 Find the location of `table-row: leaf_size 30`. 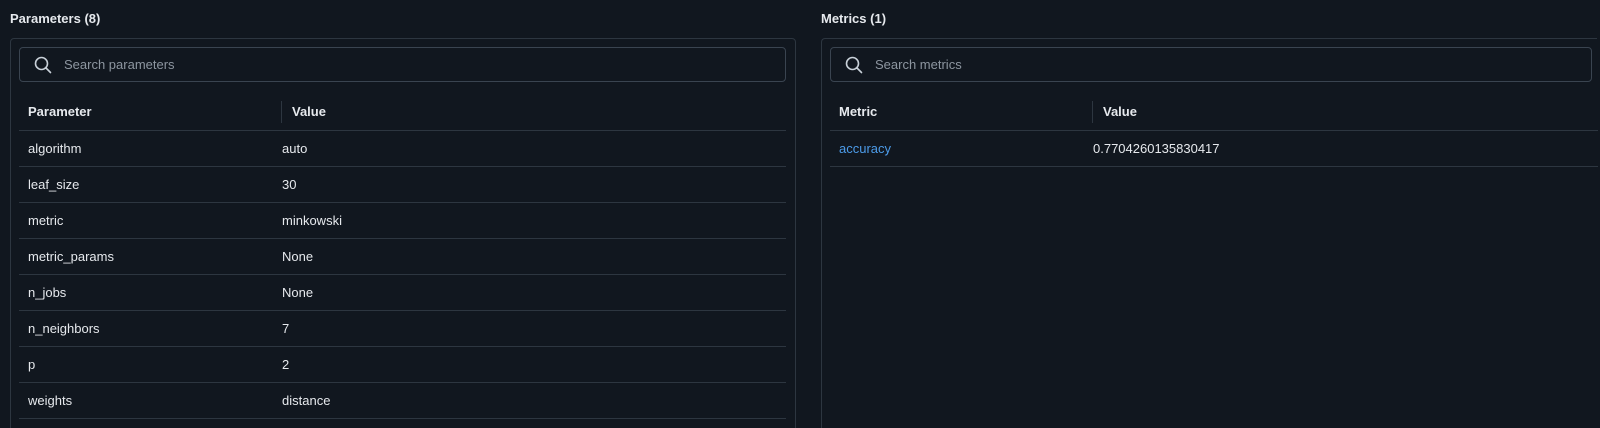

table-row: leaf_size 30 is located at coordinates (402, 185).